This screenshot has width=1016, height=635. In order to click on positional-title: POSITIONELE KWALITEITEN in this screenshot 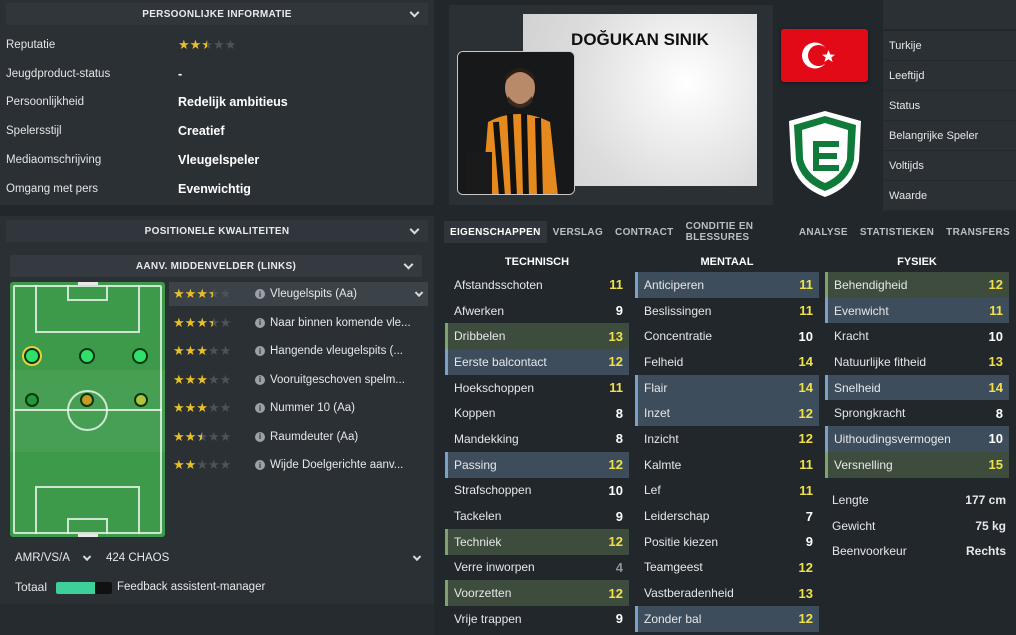, I will do `click(217, 231)`.